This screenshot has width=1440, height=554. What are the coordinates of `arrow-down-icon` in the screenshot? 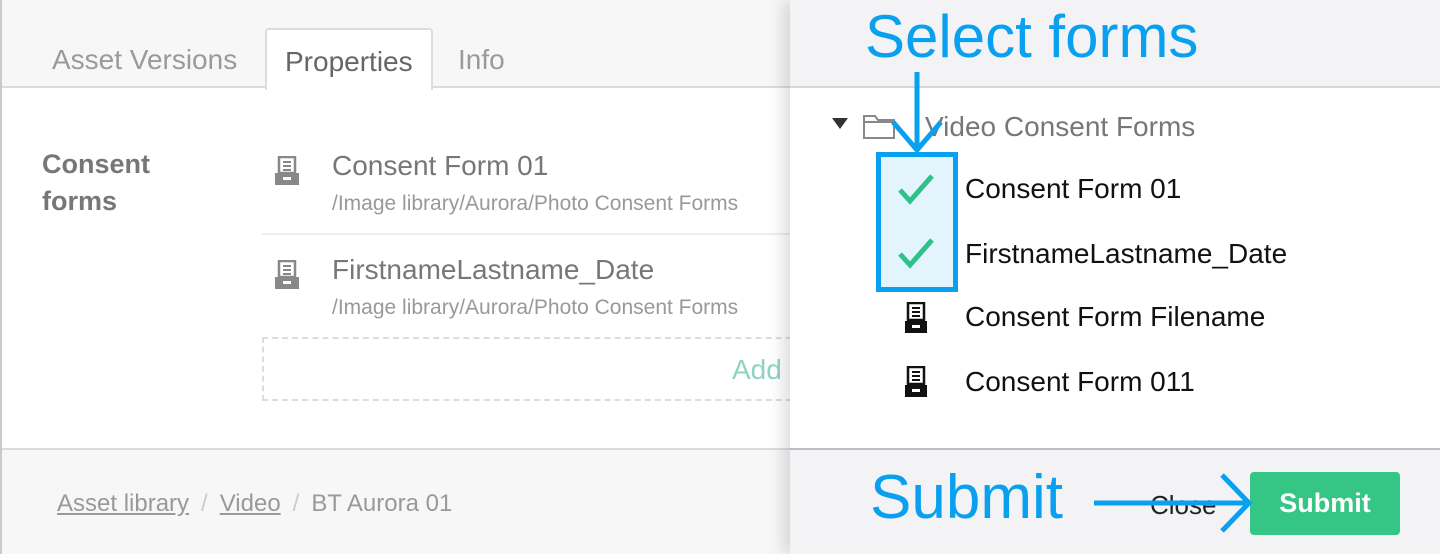 It's located at (917, 113).